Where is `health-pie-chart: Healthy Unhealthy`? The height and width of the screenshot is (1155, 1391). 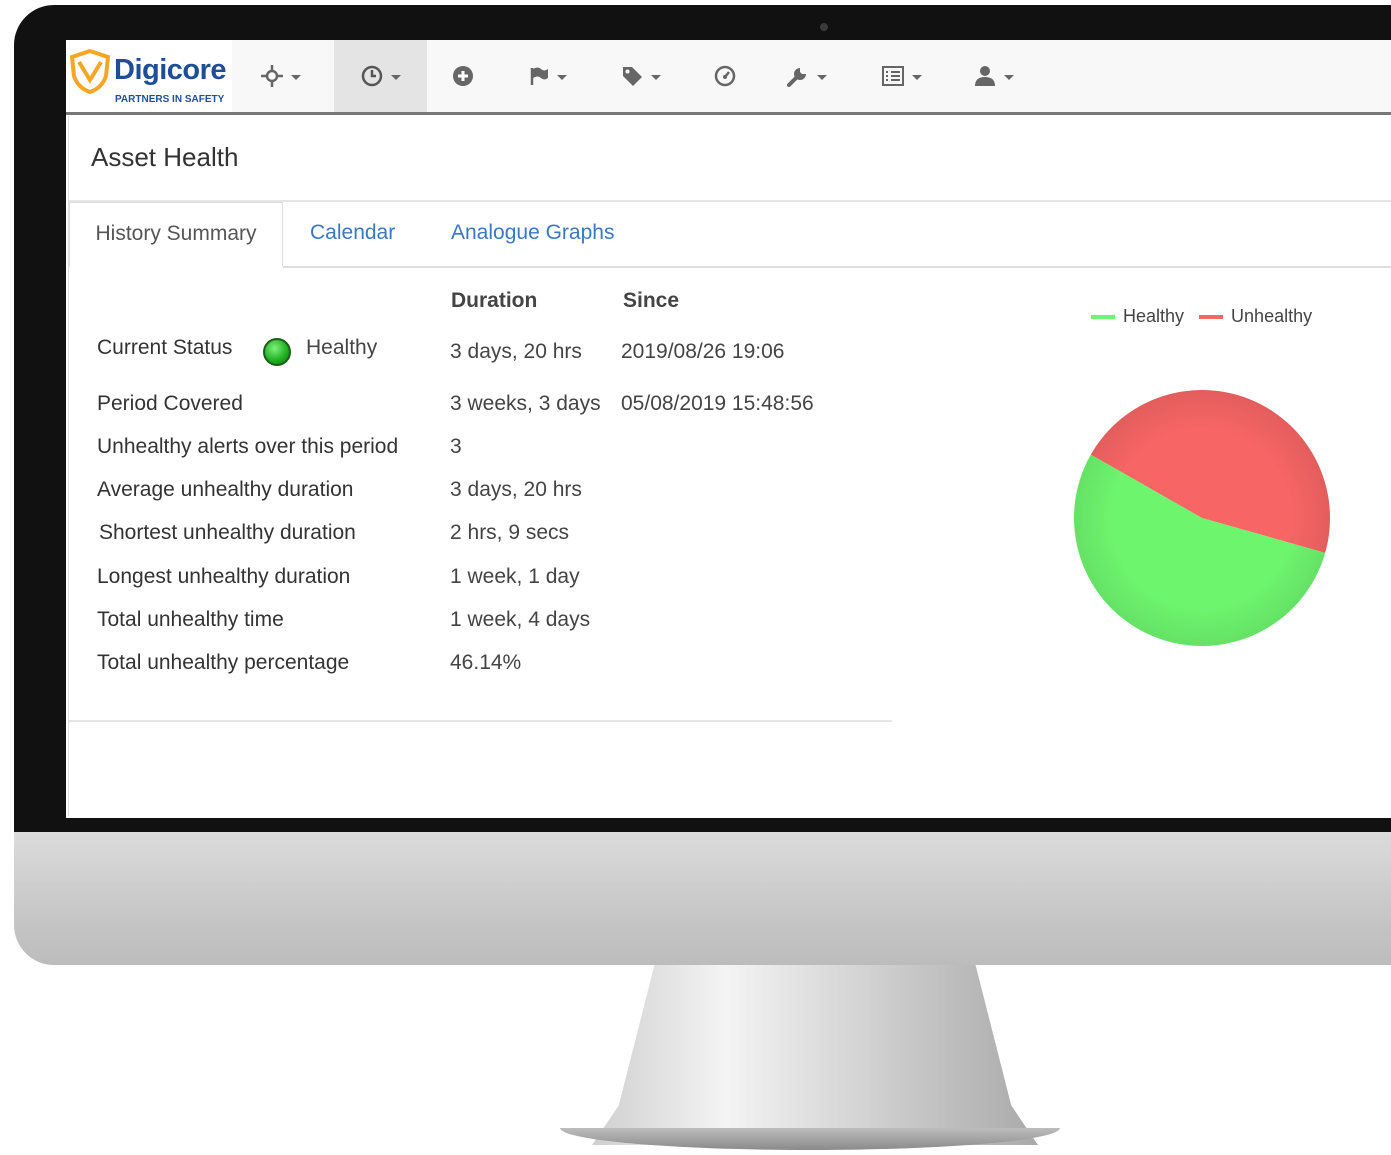
health-pie-chart: Healthy Unhealthy is located at coordinates (1225, 476).